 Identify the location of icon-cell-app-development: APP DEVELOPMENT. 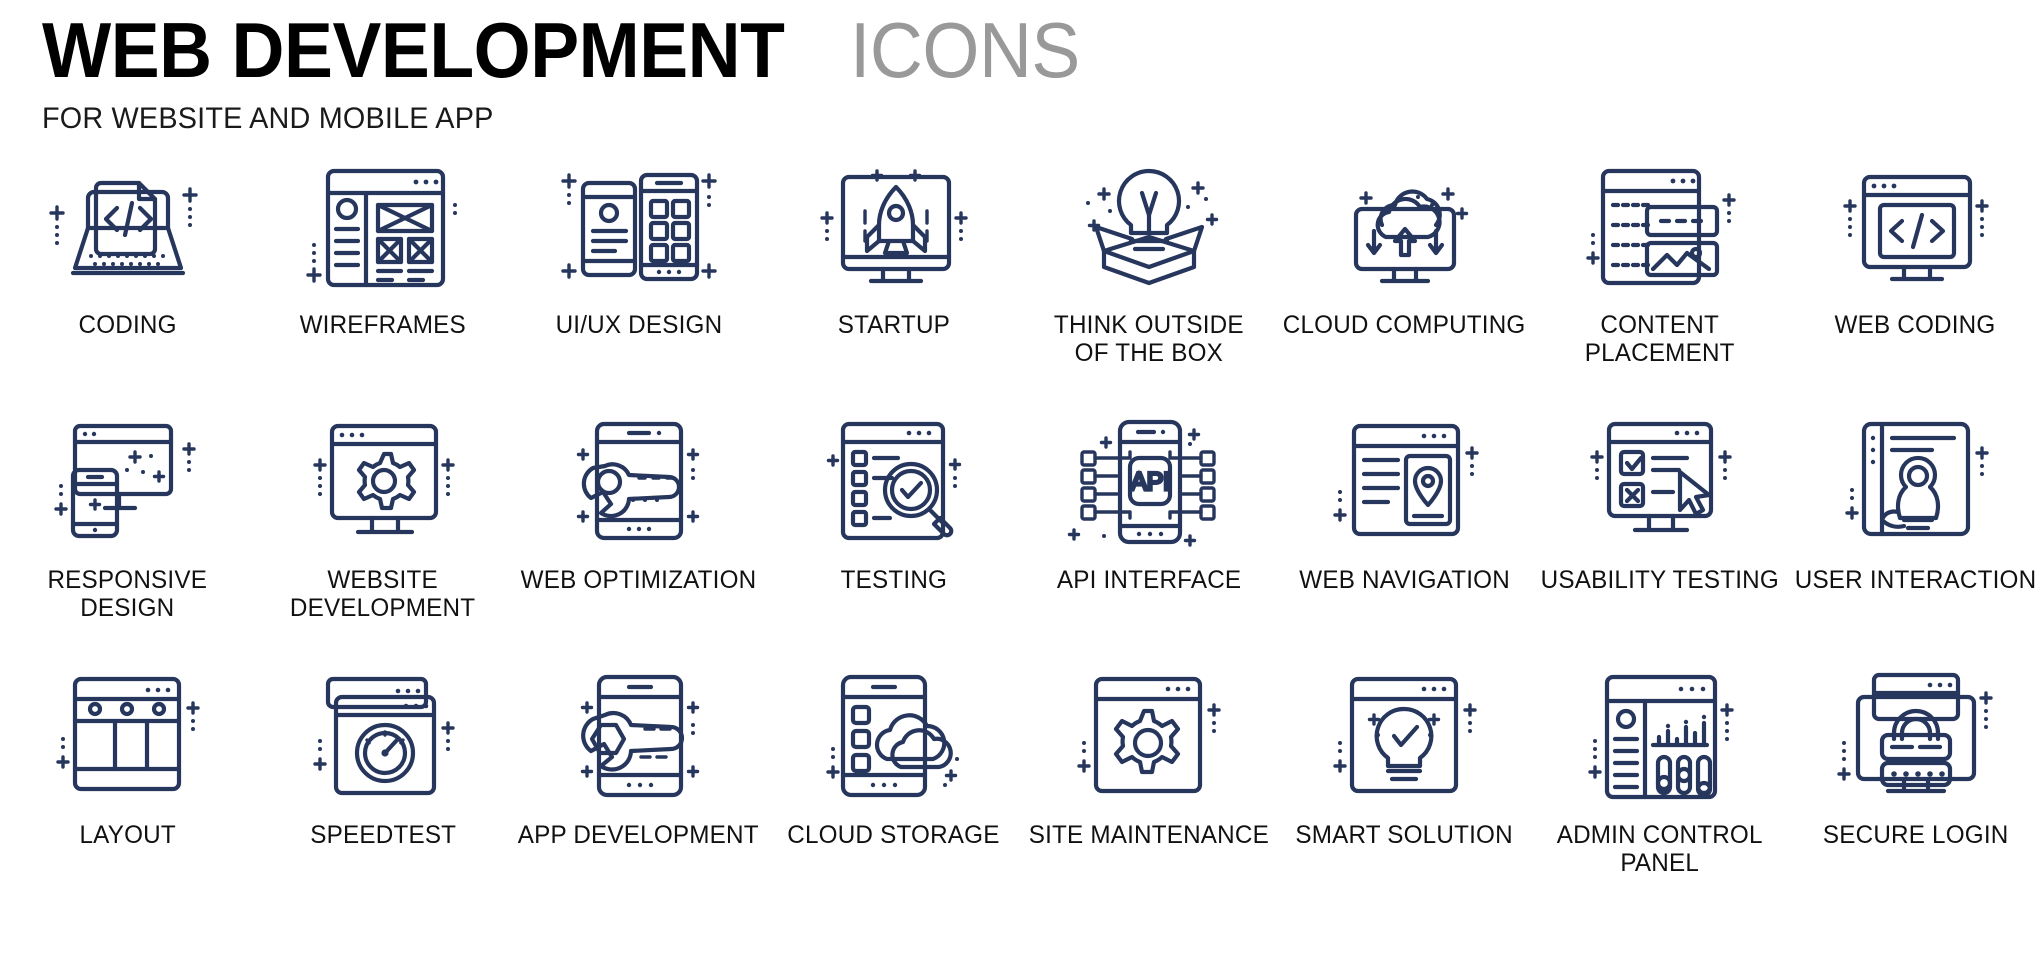
(638, 787).